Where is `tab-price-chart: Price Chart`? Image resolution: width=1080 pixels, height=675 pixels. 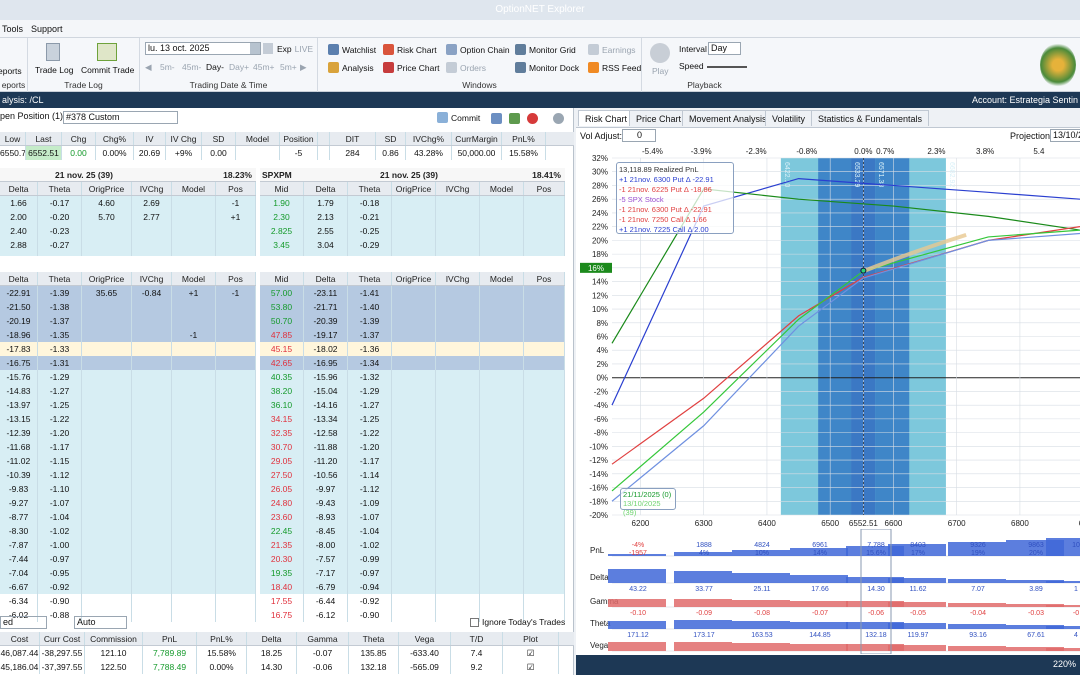
tab-price-chart: Price Chart is located at coordinates (659, 118).